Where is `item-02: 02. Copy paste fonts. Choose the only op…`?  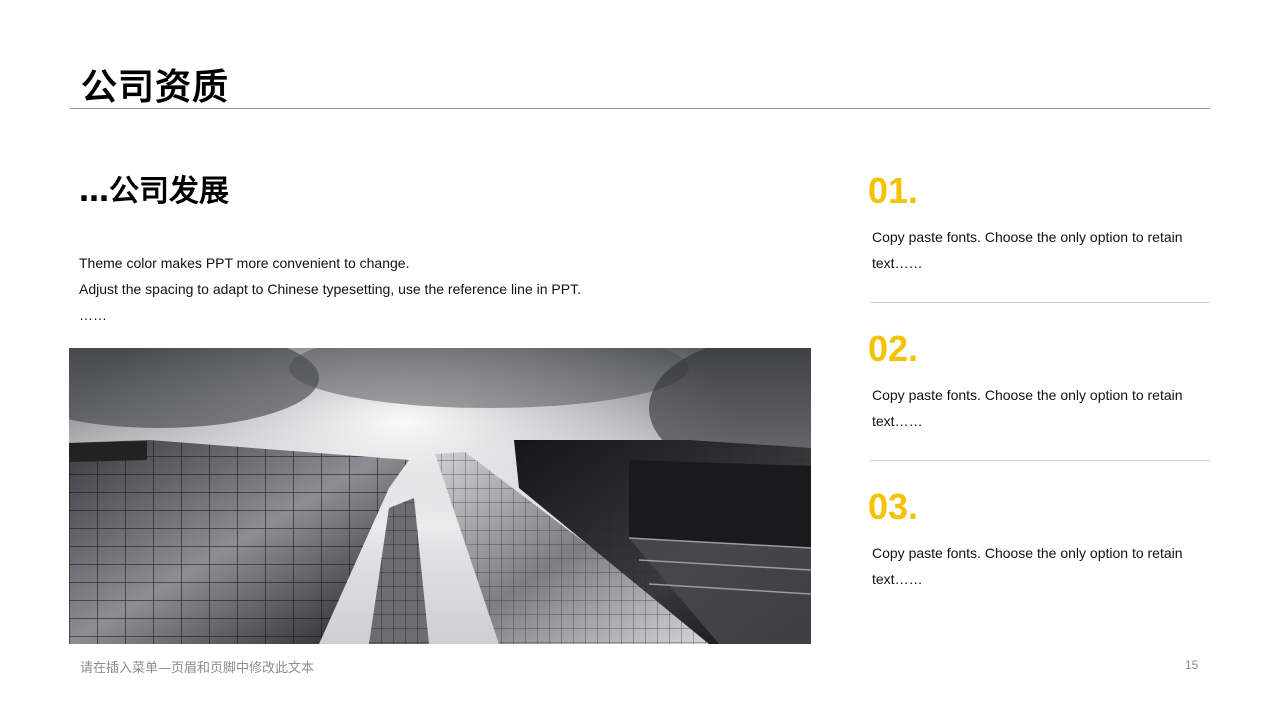
item-02: 02. Copy paste fonts. Choose the only op… is located at coordinates (1039, 381).